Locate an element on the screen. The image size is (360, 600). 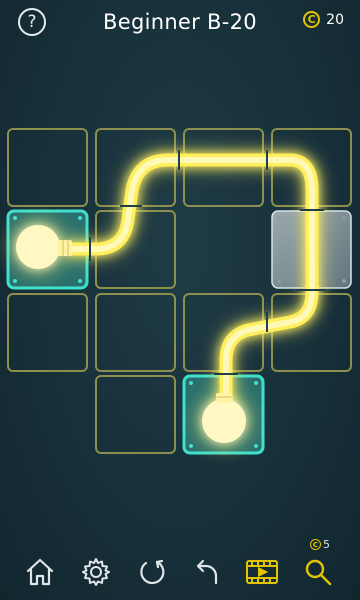
hint-button is located at coordinates (318, 572).